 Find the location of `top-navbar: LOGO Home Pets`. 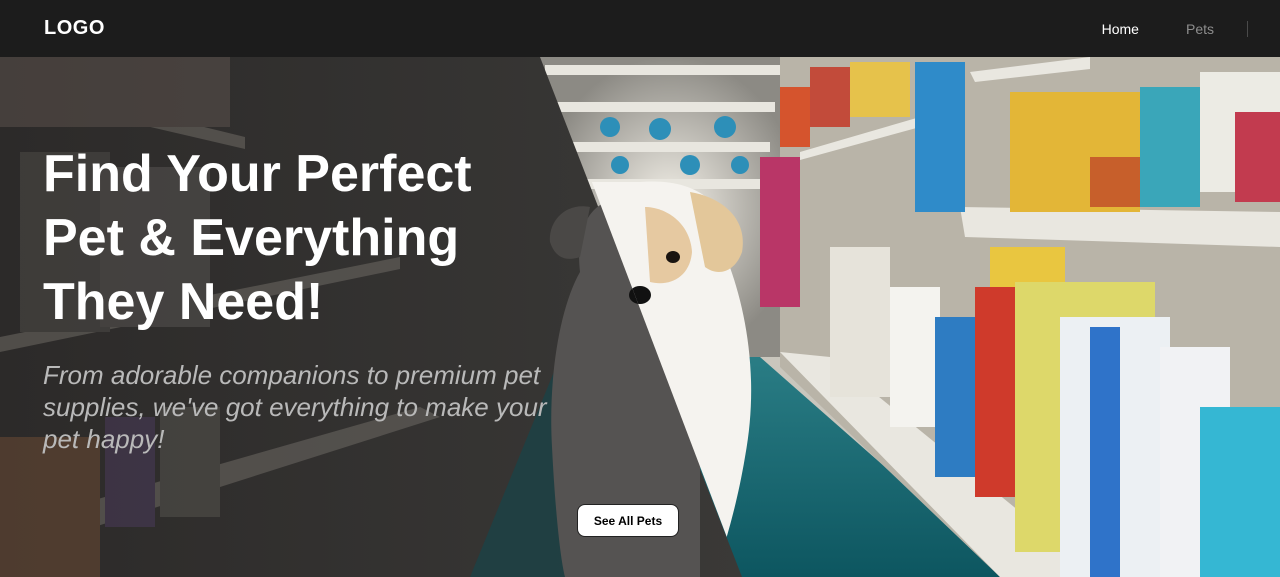

top-navbar: LOGO Home Pets is located at coordinates (640, 28).